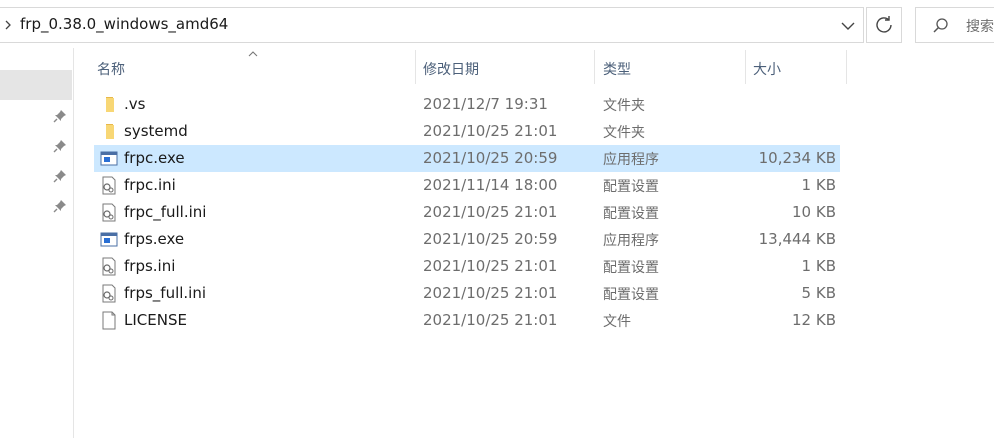  Describe the element at coordinates (36, 85) in the screenshot. I see `nav-selected-item` at that location.